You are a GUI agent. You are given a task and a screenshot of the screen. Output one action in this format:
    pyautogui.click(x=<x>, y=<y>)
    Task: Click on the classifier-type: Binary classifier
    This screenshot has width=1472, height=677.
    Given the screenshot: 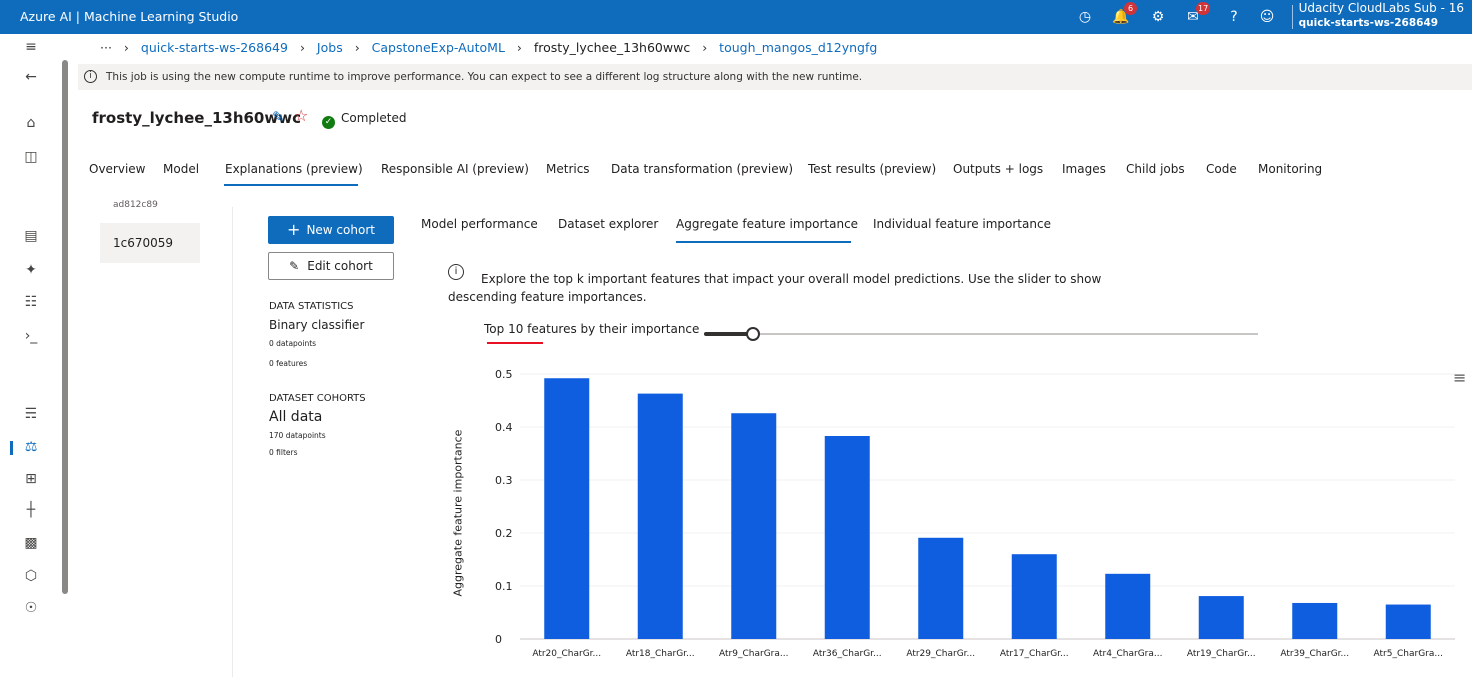 What is the action you would take?
    pyautogui.click(x=317, y=325)
    